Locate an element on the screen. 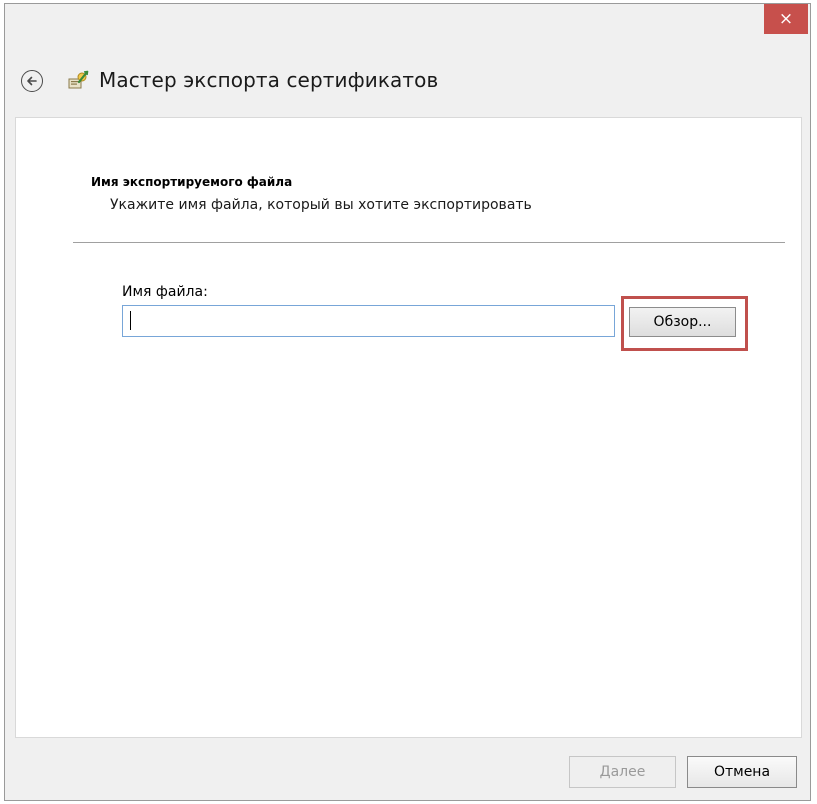  back-arrow-icon is located at coordinates (32, 81).